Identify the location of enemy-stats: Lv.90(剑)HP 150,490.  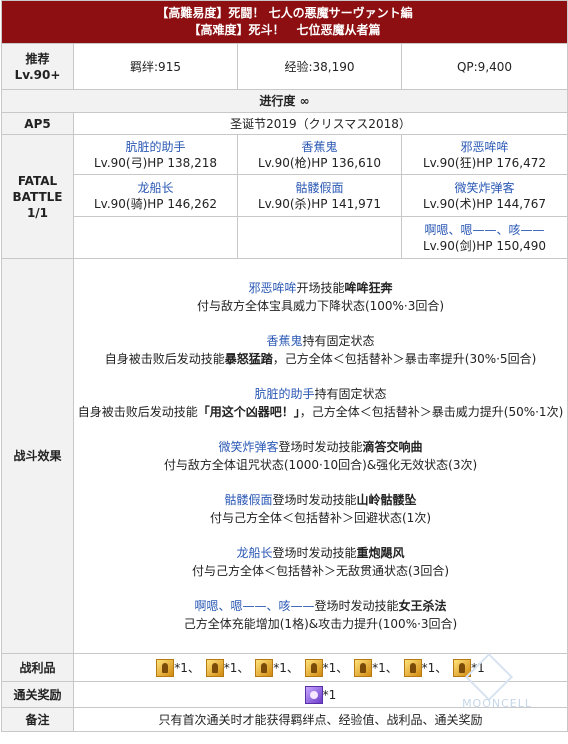
(484, 245).